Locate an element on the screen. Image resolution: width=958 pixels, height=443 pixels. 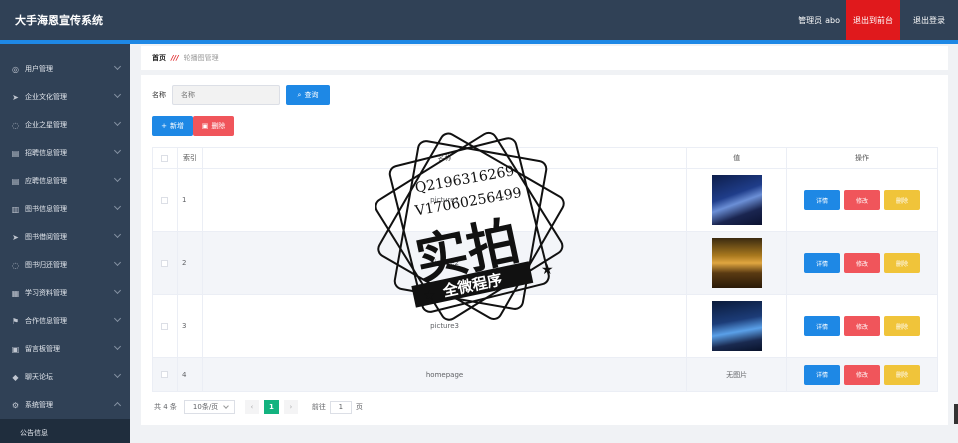
send-icon: ➤ is located at coordinates (15, 97).